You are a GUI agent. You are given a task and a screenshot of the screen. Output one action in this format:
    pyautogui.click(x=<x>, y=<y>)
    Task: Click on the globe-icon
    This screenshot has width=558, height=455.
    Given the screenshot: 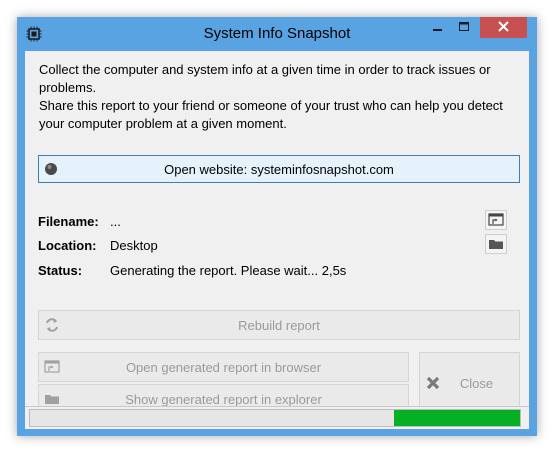 What is the action you would take?
    pyautogui.click(x=51, y=169)
    